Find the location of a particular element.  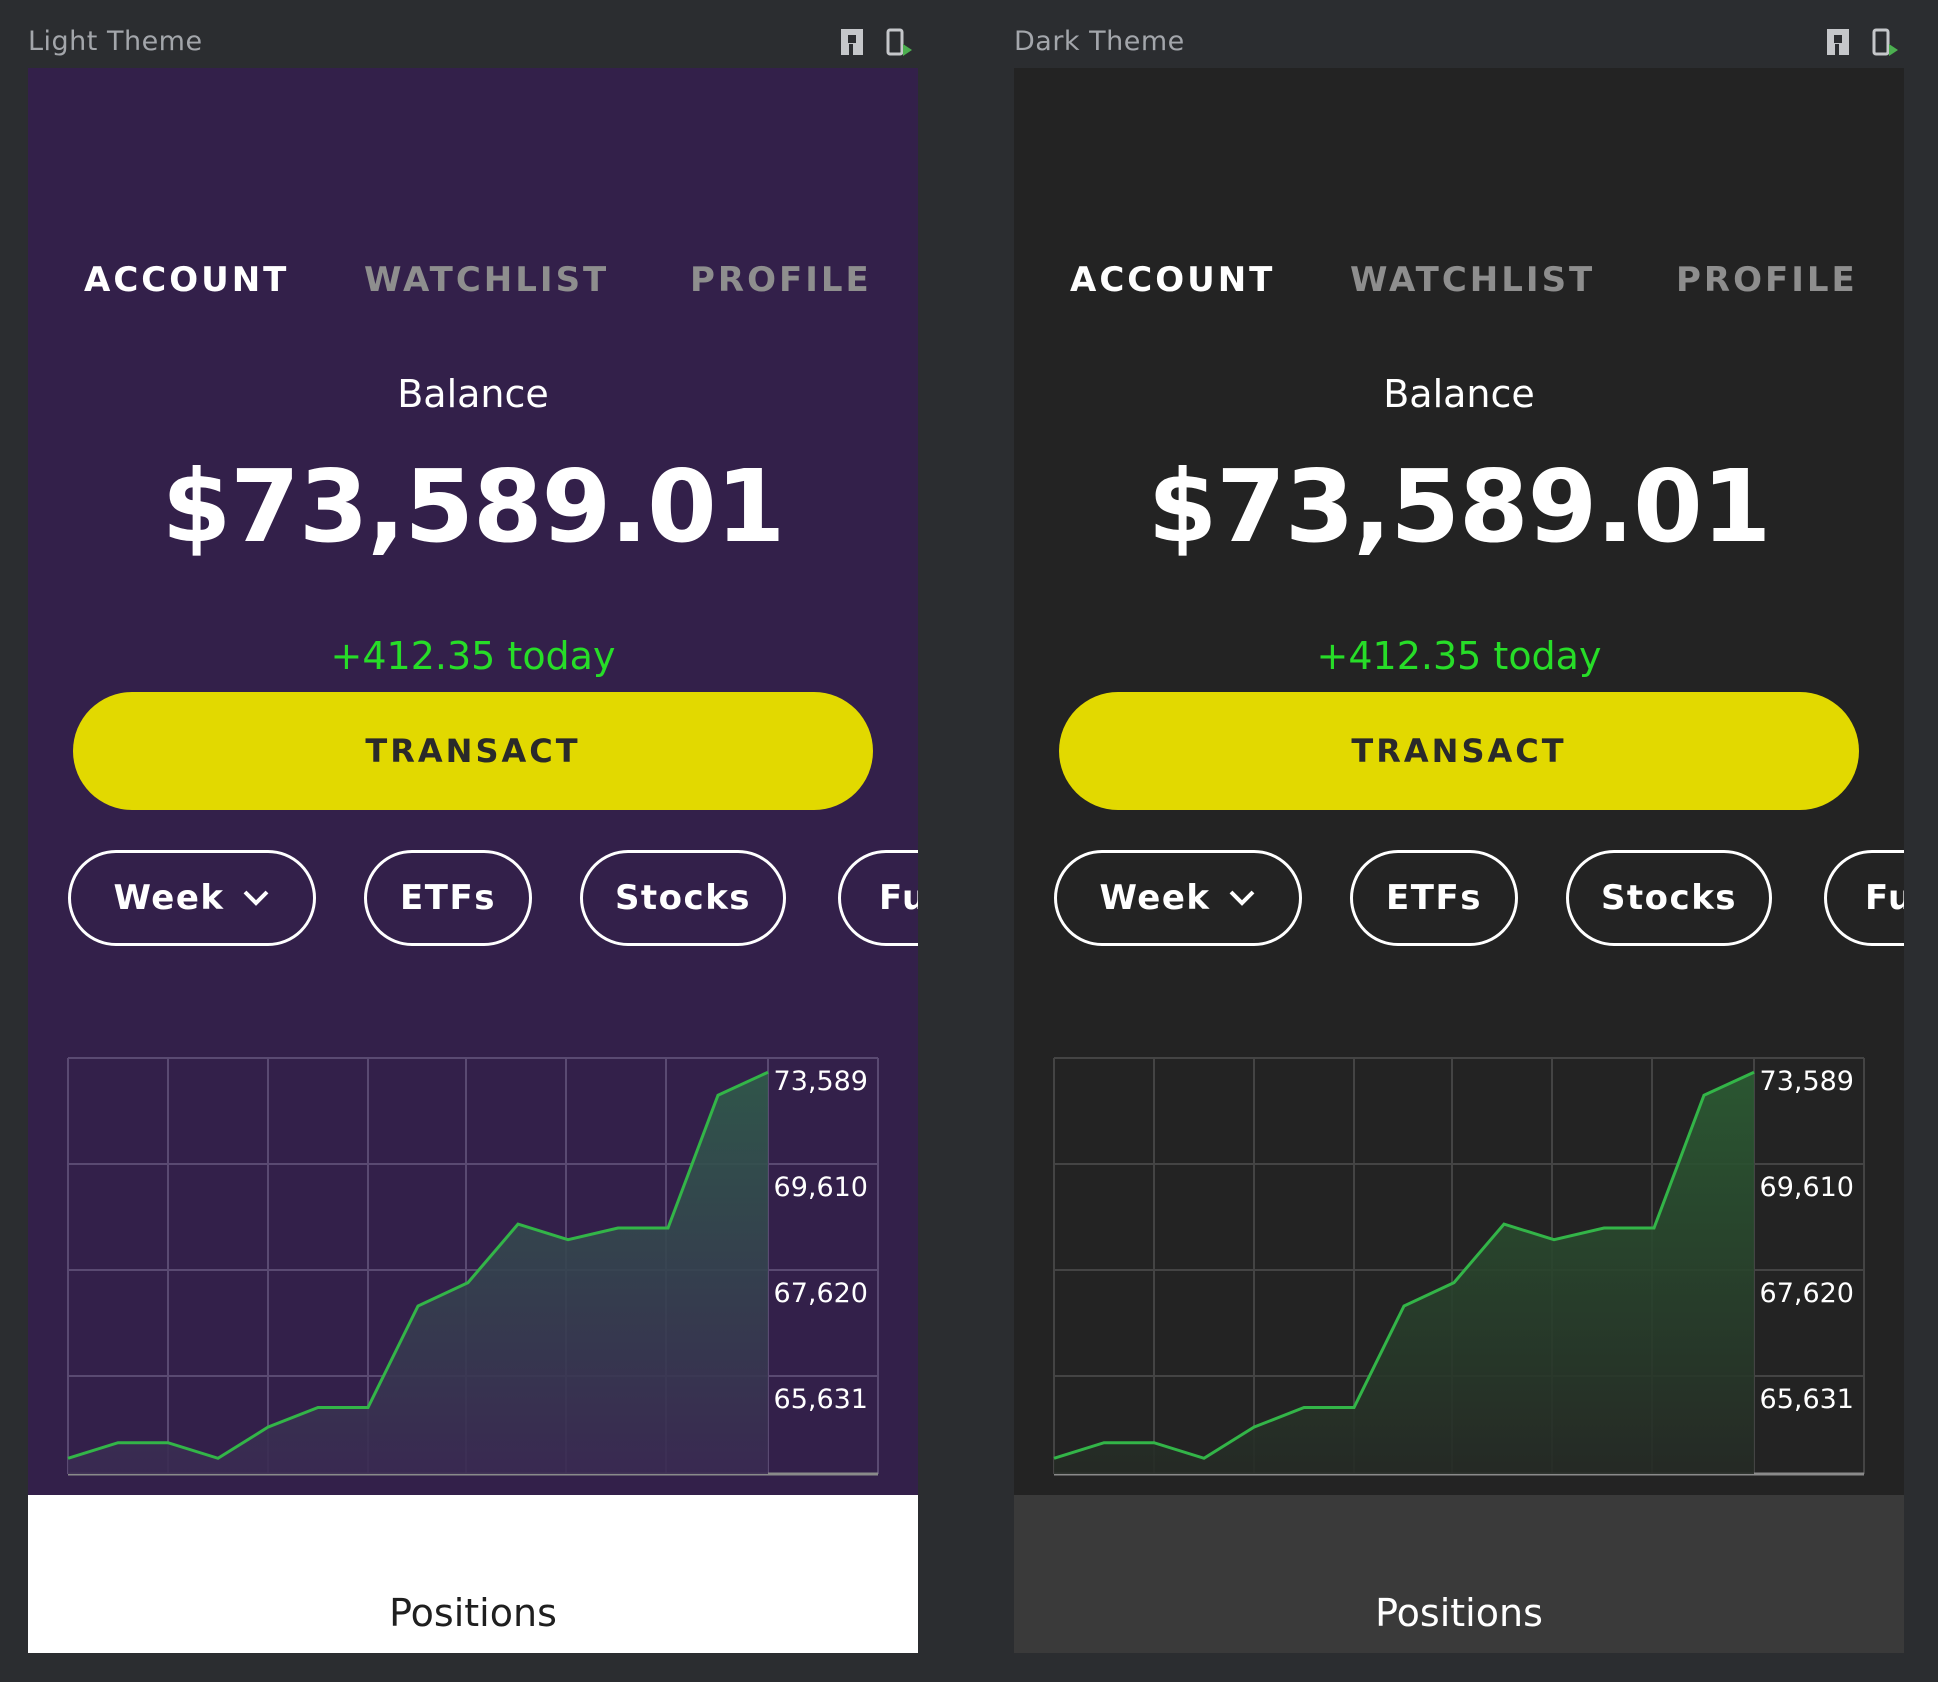

dark-theme-title: Dark Theme is located at coordinates (1099, 41).